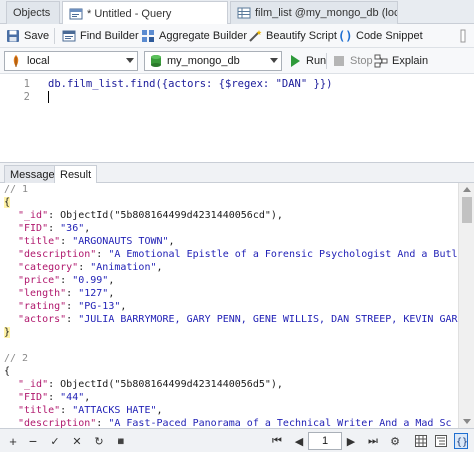 Image resolution: width=474 pixels, height=452 pixels. What do you see at coordinates (13, 441) in the screenshot?
I see `add-icon: +` at bounding box center [13, 441].